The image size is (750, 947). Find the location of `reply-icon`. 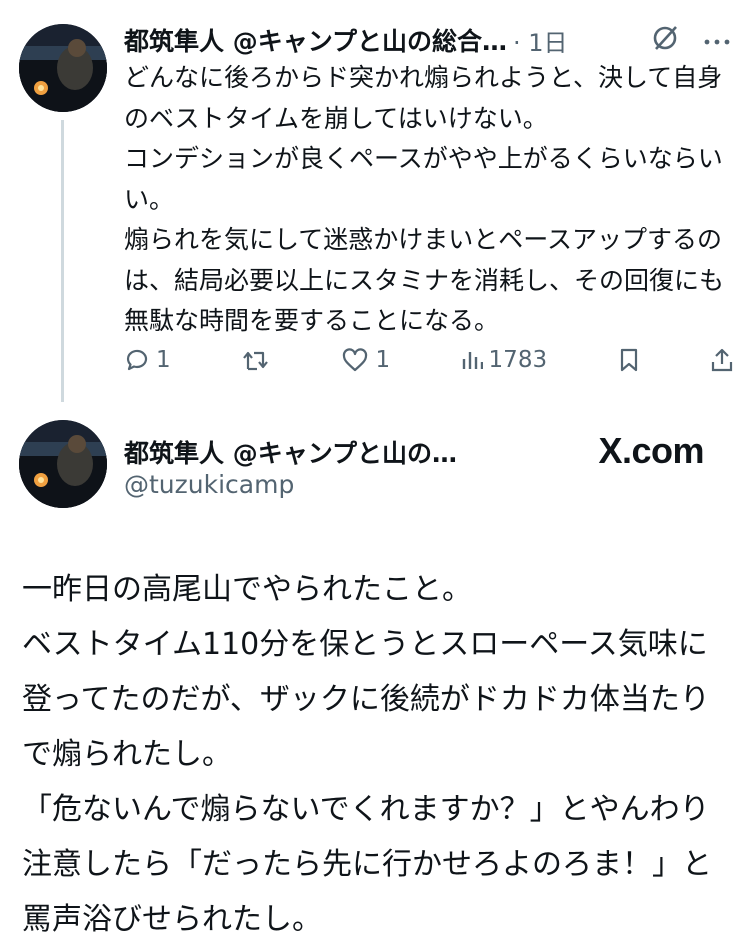

reply-icon is located at coordinates (137, 360).